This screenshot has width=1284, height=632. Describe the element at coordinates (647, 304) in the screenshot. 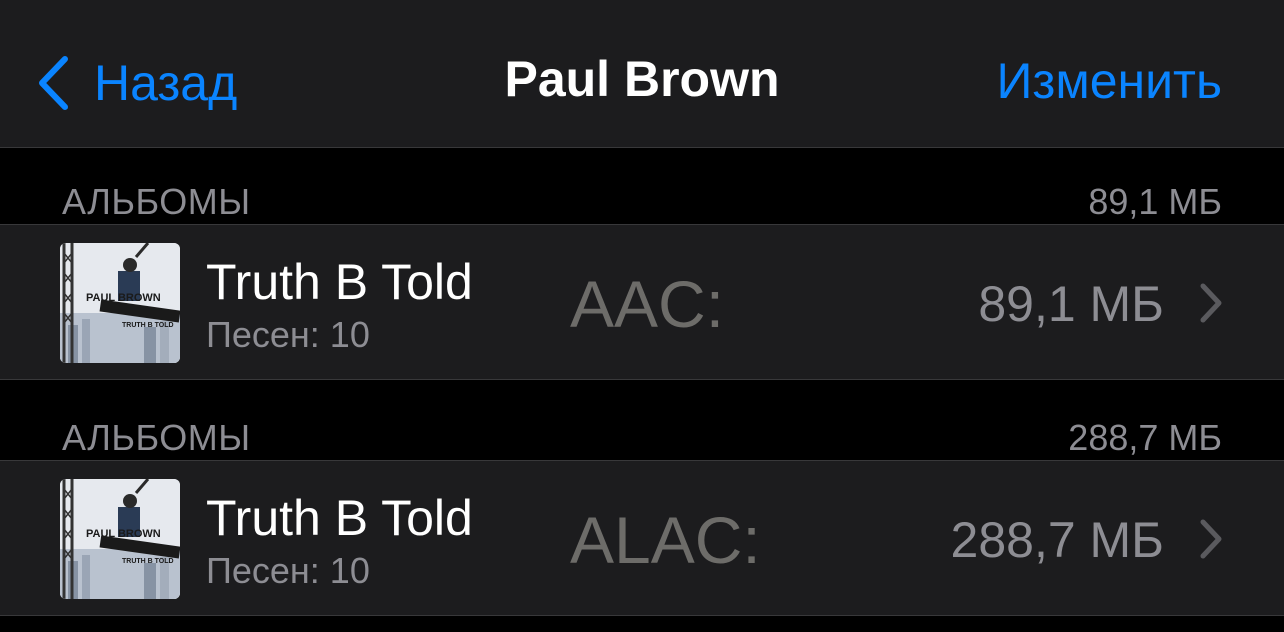

I see `format-label: AAC:` at that location.